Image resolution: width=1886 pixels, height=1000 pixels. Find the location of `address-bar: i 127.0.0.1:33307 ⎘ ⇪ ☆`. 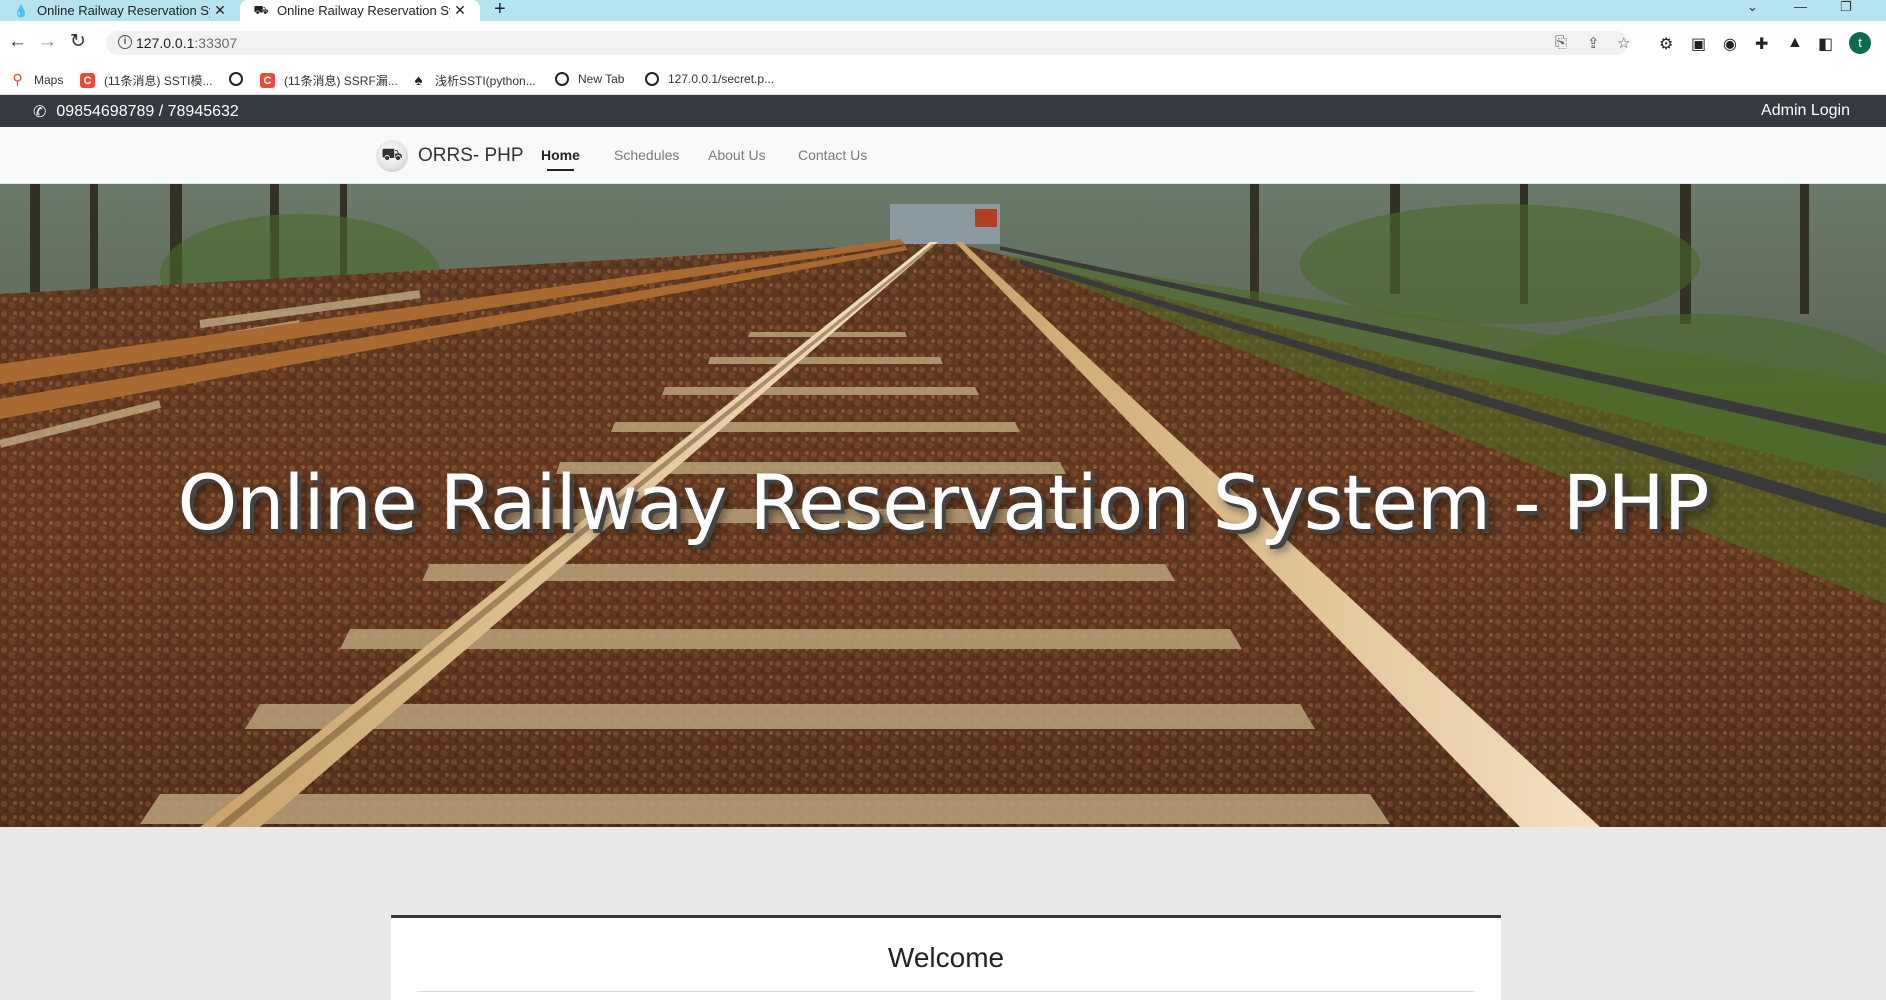

address-bar: i 127.0.0.1:33307 ⎘ ⇪ ☆ is located at coordinates (868, 43).